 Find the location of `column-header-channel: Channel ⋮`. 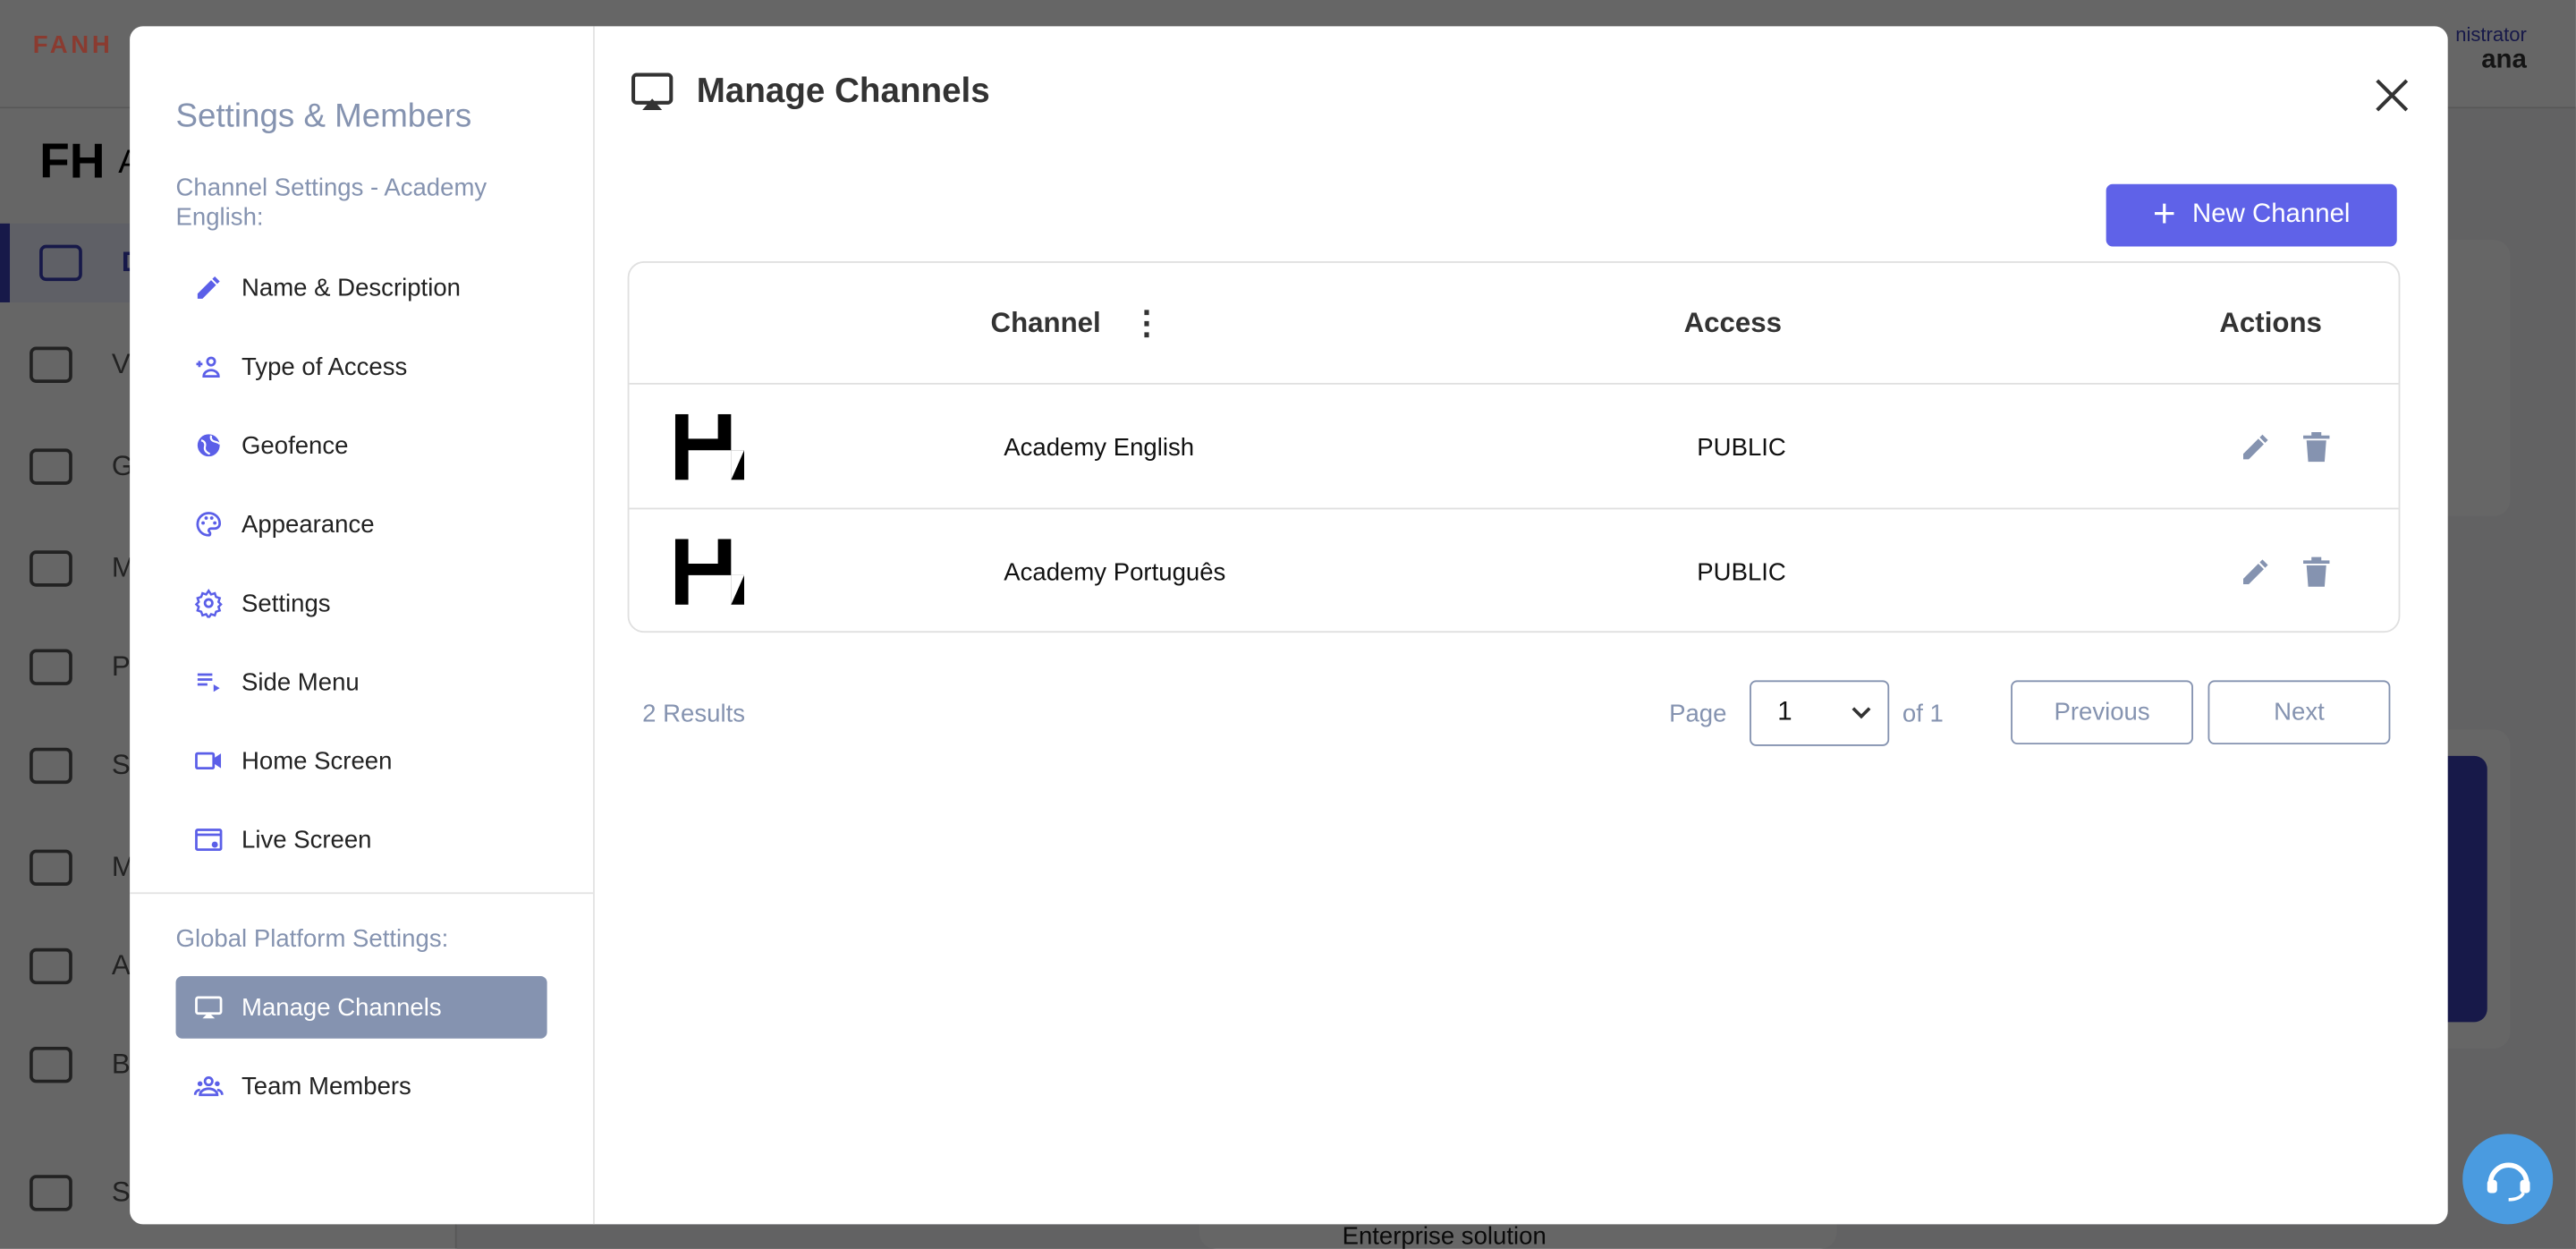

column-header-channel: Channel ⋮ is located at coordinates (1077, 323).